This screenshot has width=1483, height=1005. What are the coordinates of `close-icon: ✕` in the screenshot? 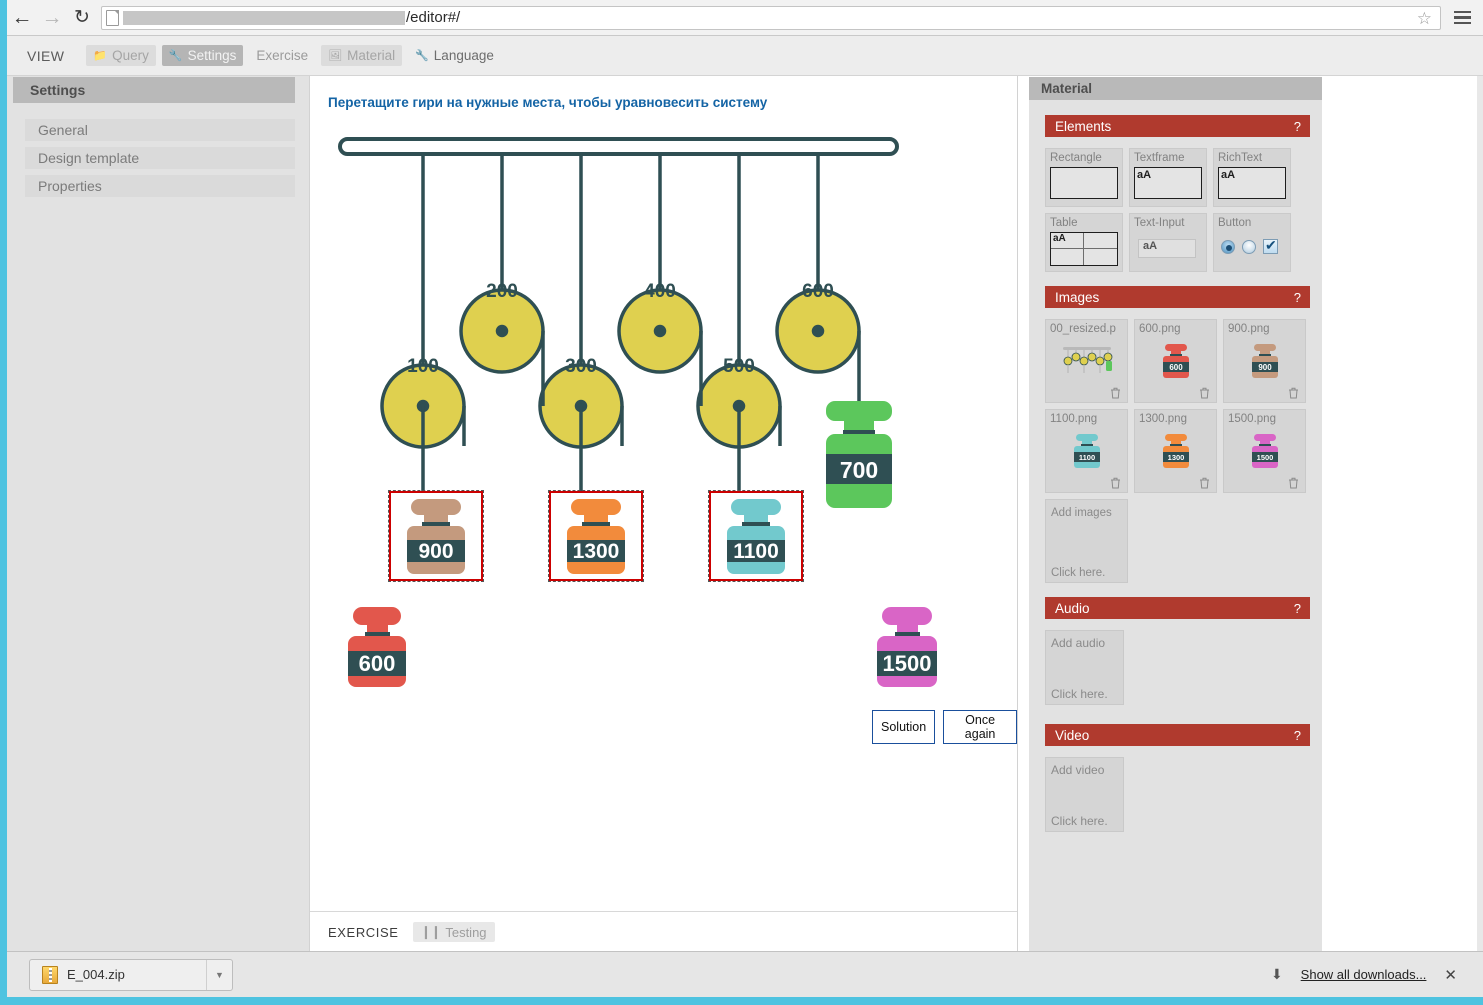 It's located at (1450, 975).